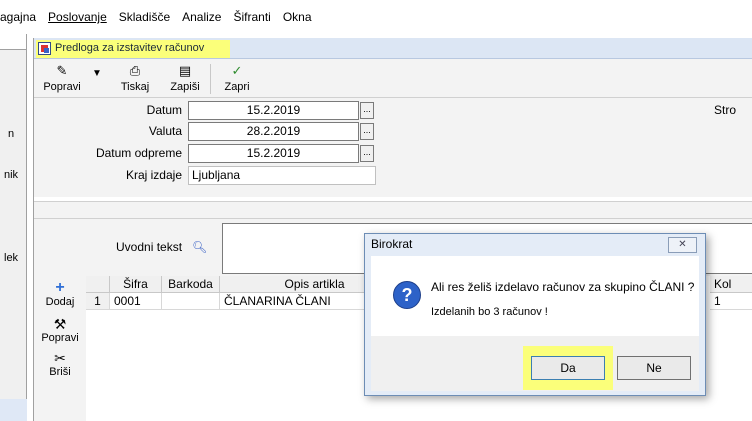  I want to click on print-button-label: Tiskaj, so click(135, 87).